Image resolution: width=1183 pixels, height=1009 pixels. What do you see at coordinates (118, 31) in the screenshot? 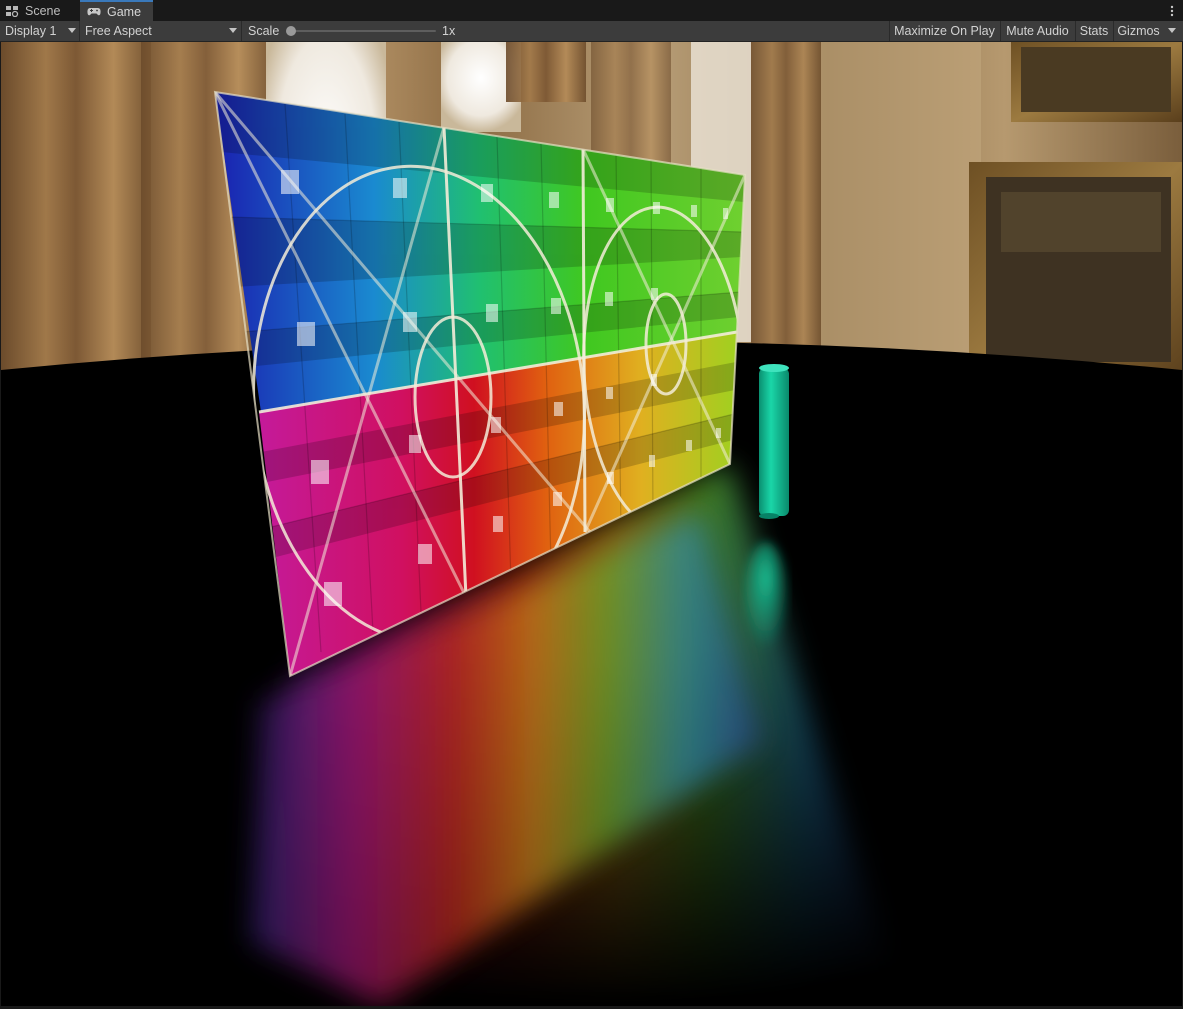
I see `aspect-dropdown-value: Free Aspect` at bounding box center [118, 31].